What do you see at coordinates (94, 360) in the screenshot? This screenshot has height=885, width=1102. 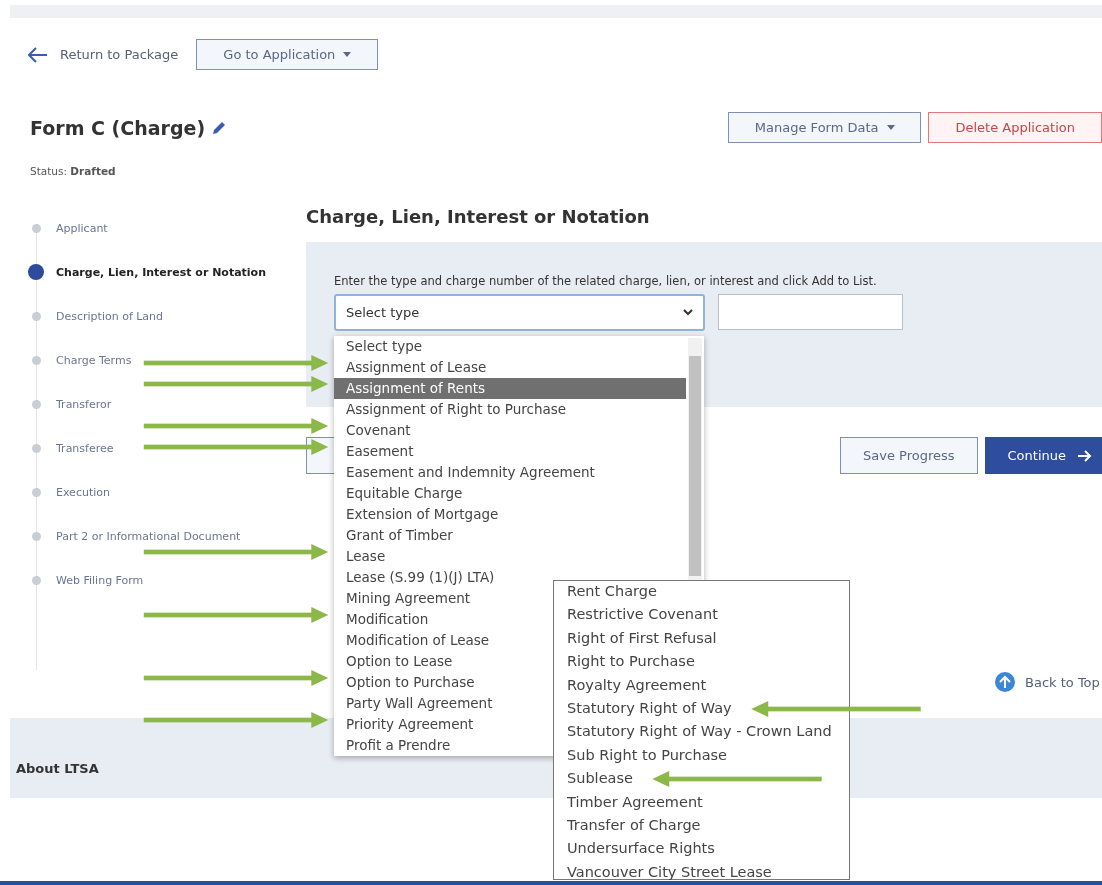 I see `step-label: Charge Terms` at bounding box center [94, 360].